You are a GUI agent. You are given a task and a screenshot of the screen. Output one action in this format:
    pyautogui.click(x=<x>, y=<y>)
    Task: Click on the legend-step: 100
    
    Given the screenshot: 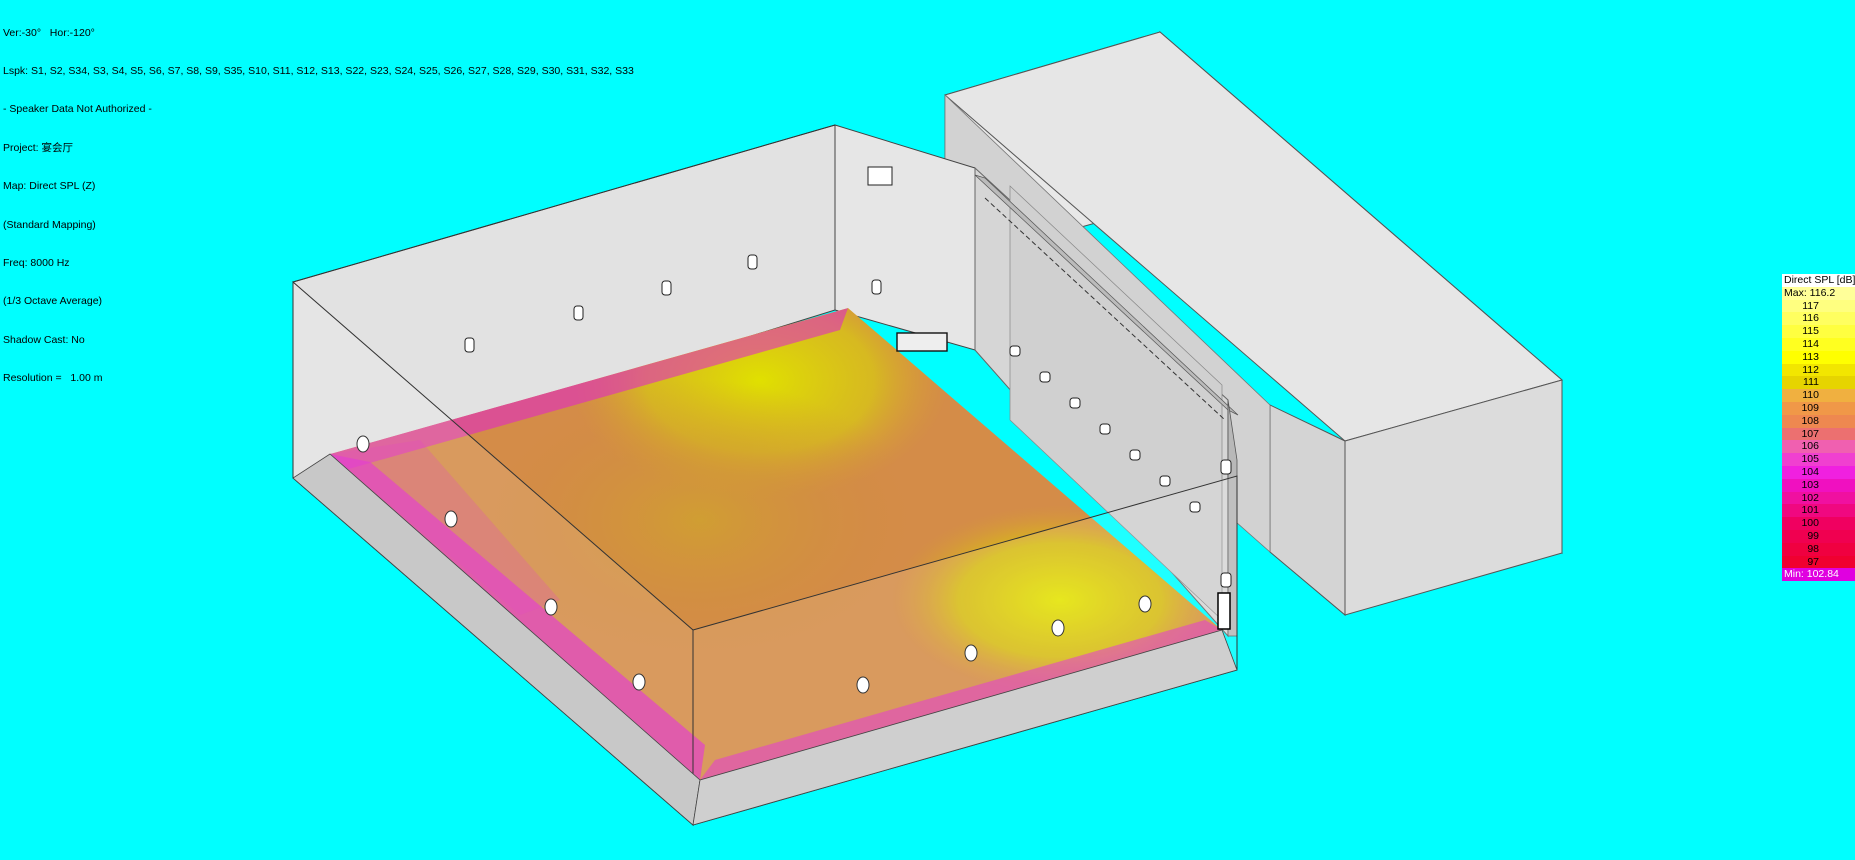 What is the action you would take?
    pyautogui.click(x=1818, y=523)
    